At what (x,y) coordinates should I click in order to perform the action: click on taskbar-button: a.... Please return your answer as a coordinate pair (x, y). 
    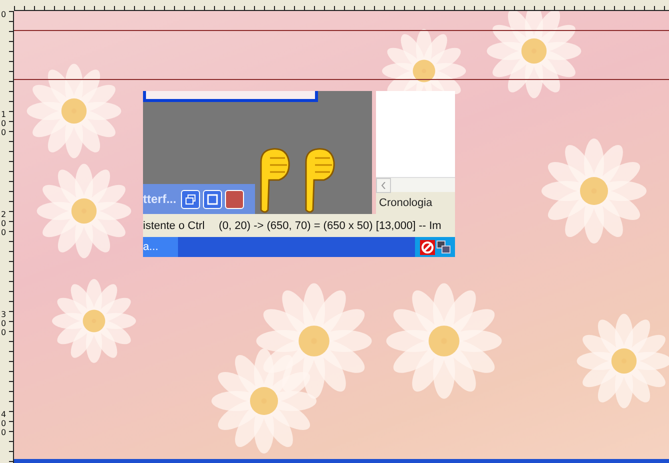
    Looking at the image, I should click on (160, 247).